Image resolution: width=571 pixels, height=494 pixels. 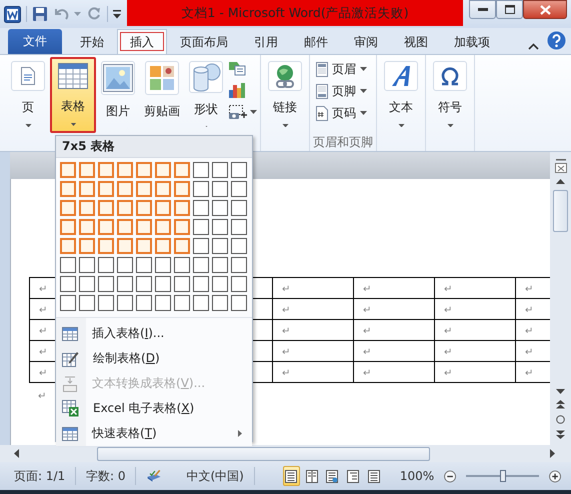 I want to click on ribbon-button: 表格, so click(x=73, y=95).